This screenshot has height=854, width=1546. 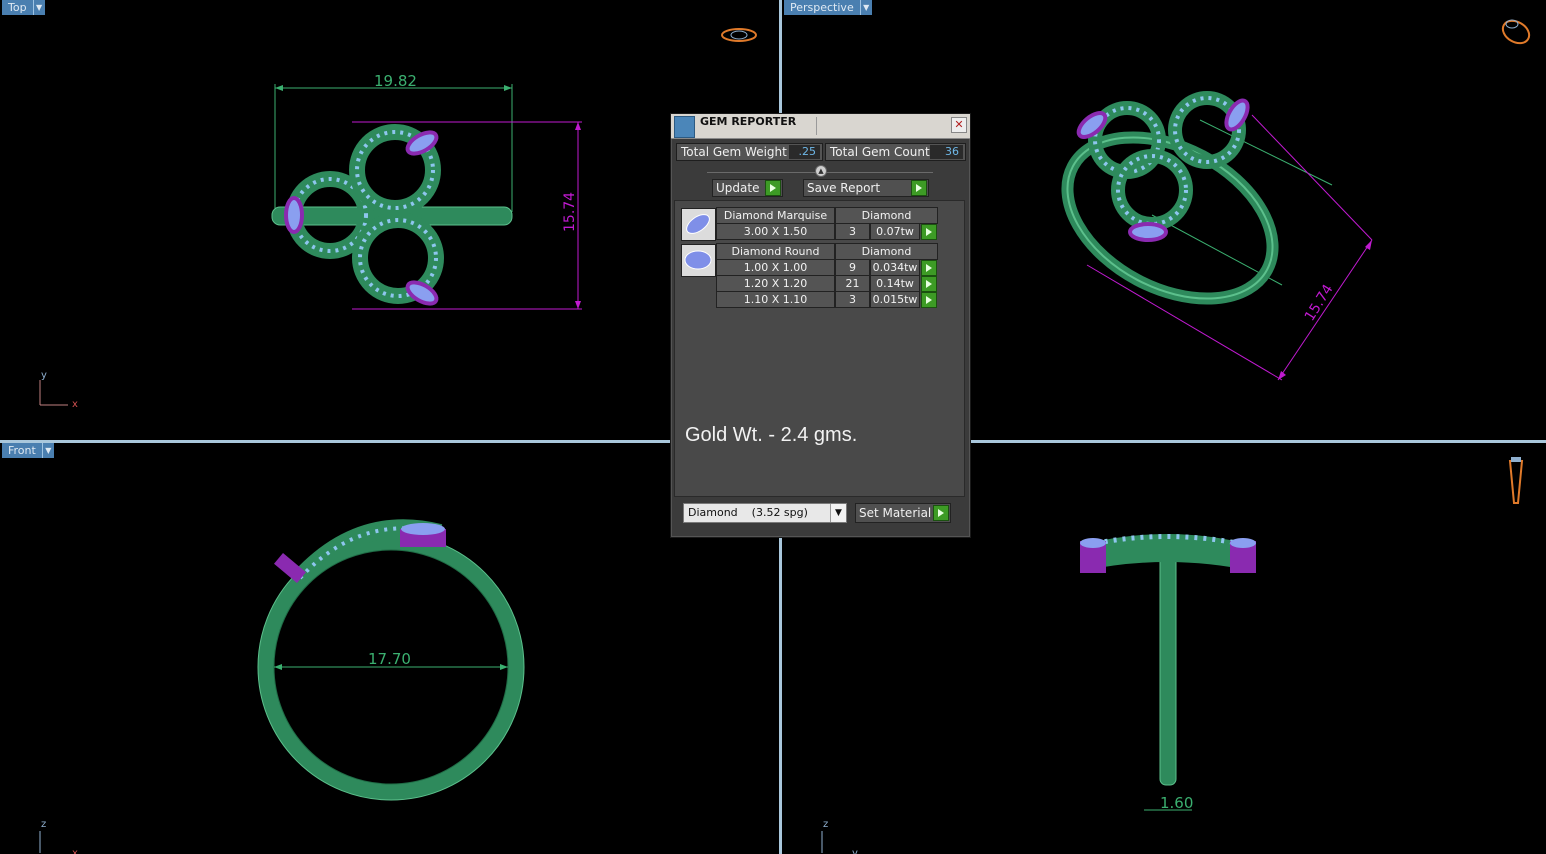 What do you see at coordinates (389, 659) in the screenshot?
I see `dim-diameter-label: 17.70` at bounding box center [389, 659].